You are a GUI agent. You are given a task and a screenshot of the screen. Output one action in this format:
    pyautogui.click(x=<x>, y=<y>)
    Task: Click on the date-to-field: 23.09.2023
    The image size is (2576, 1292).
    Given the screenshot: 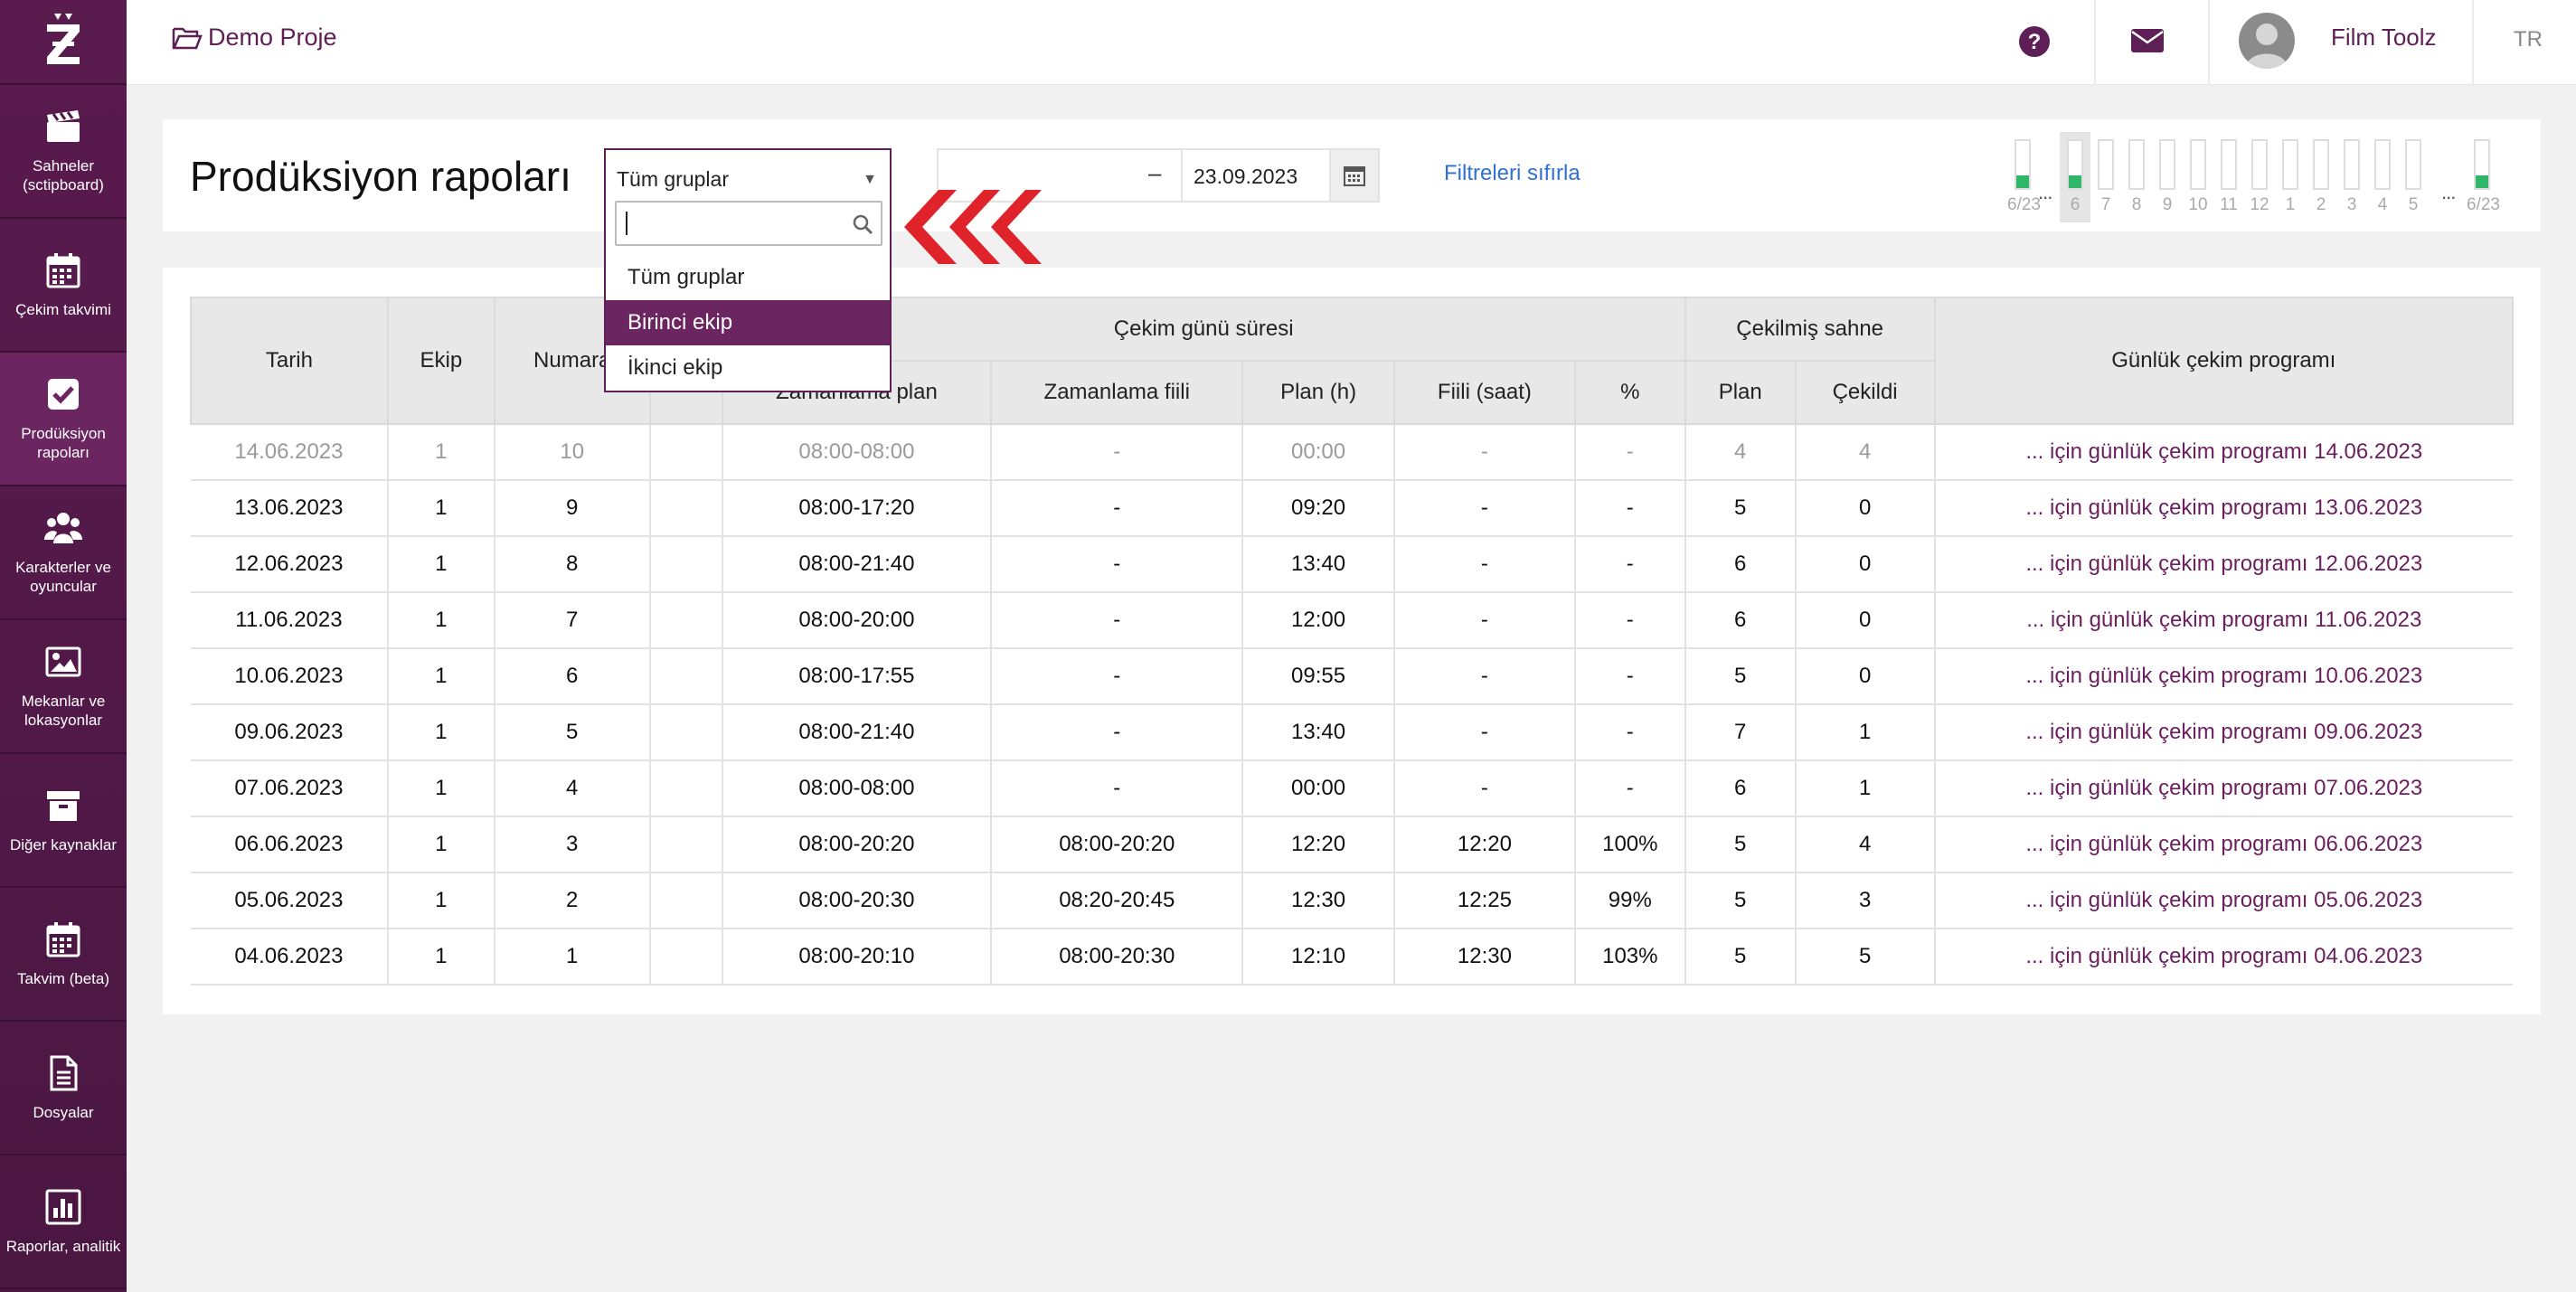 What is the action you would take?
    pyautogui.click(x=1280, y=175)
    